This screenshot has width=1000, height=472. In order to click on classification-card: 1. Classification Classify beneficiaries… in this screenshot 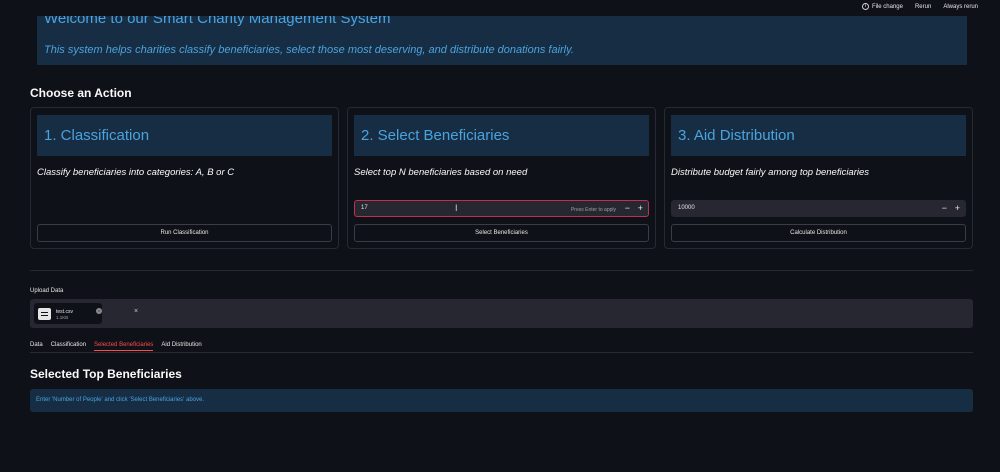, I will do `click(184, 178)`.